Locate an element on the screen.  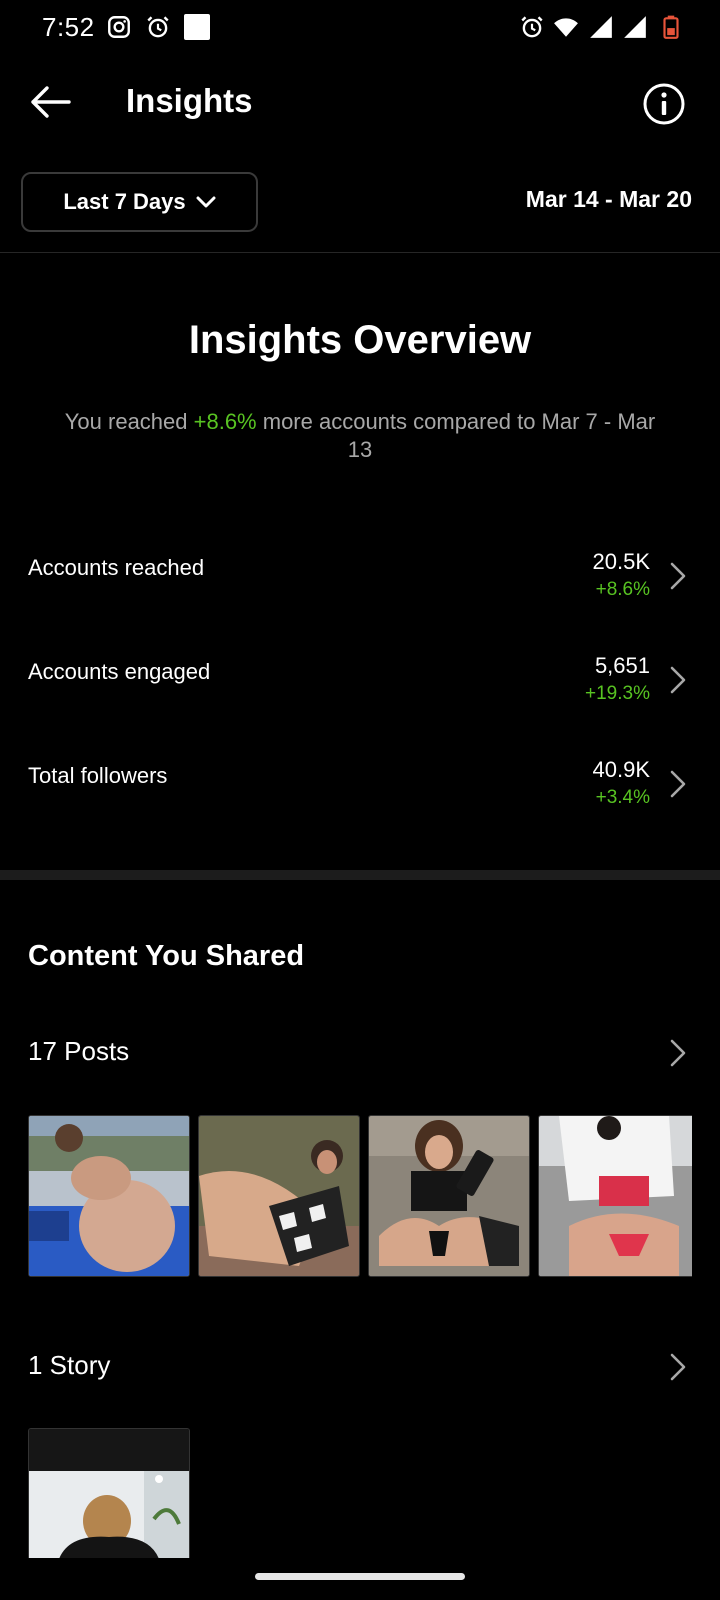
instagram-icon is located at coordinates (119, 27).